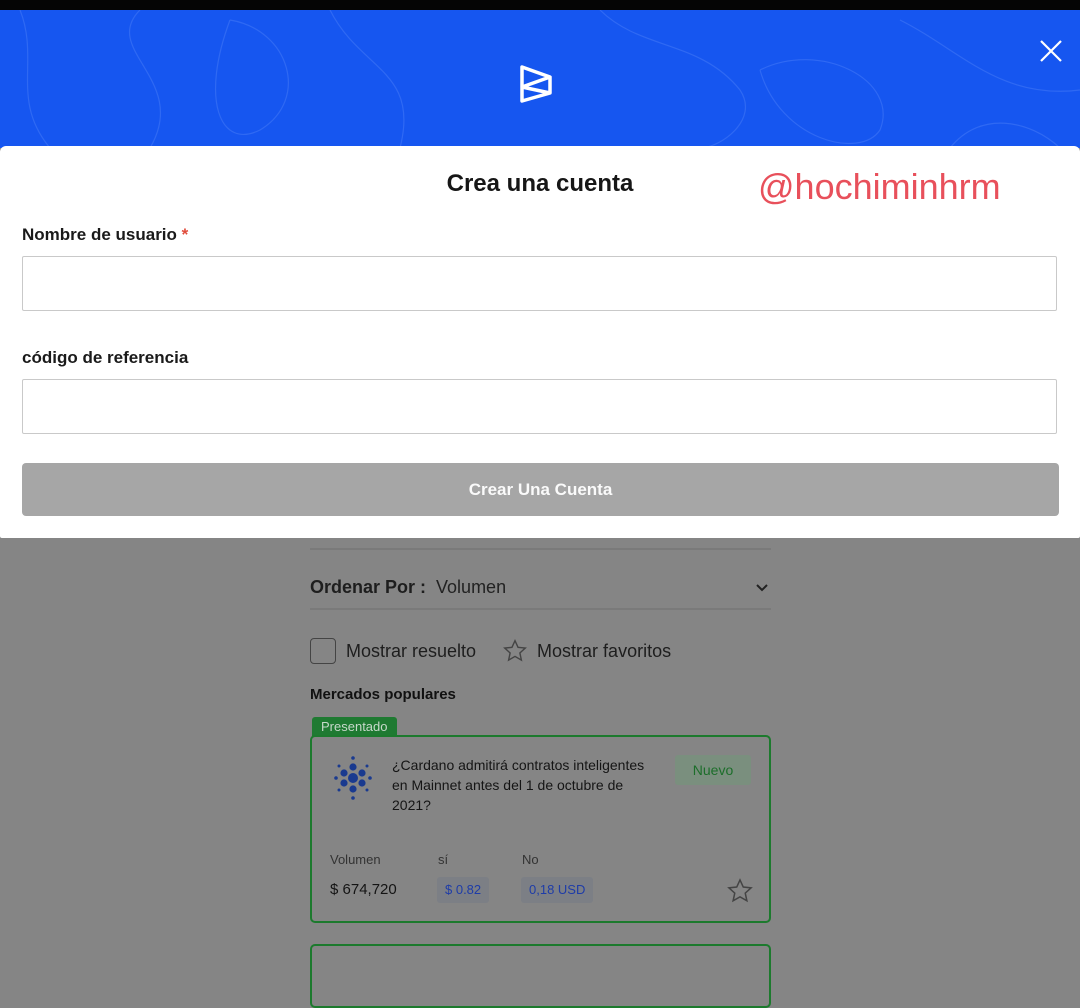  I want to click on favorite-star-icon, so click(740, 891).